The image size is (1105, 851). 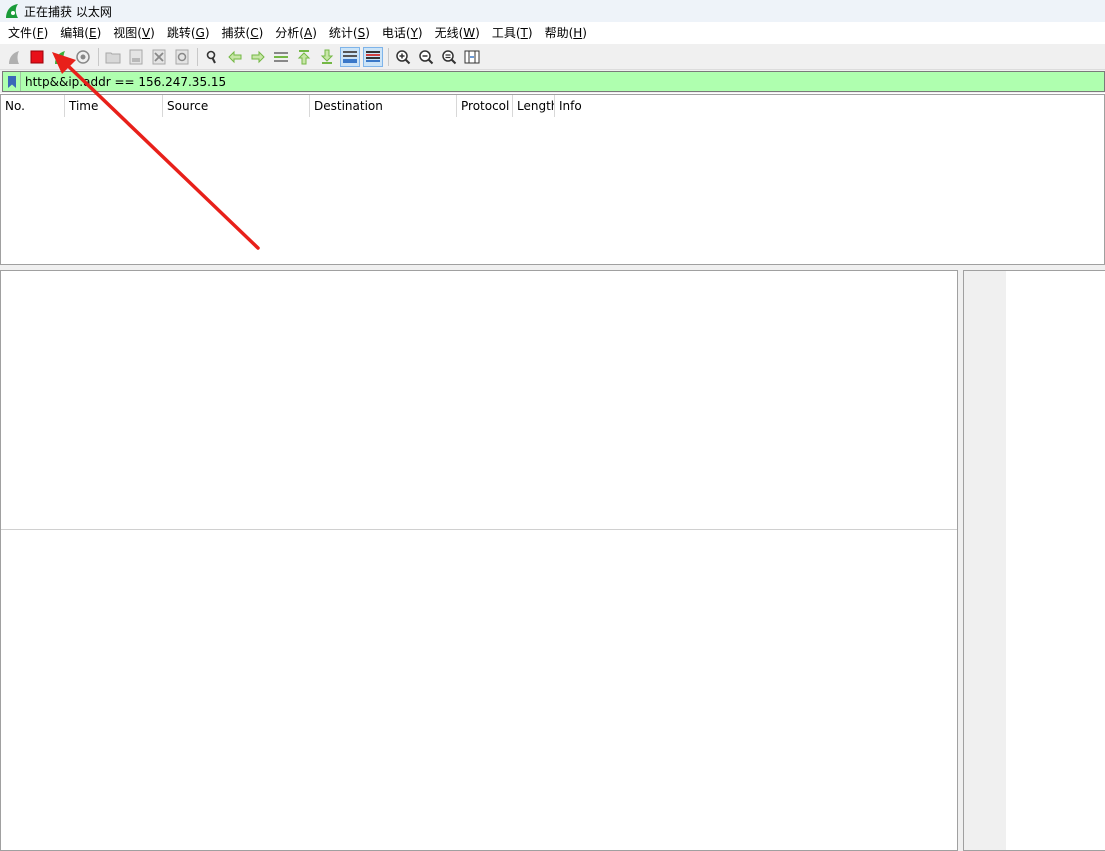 What do you see at coordinates (188, 33) in the screenshot?
I see `menu-go: 跳转(G)` at bounding box center [188, 33].